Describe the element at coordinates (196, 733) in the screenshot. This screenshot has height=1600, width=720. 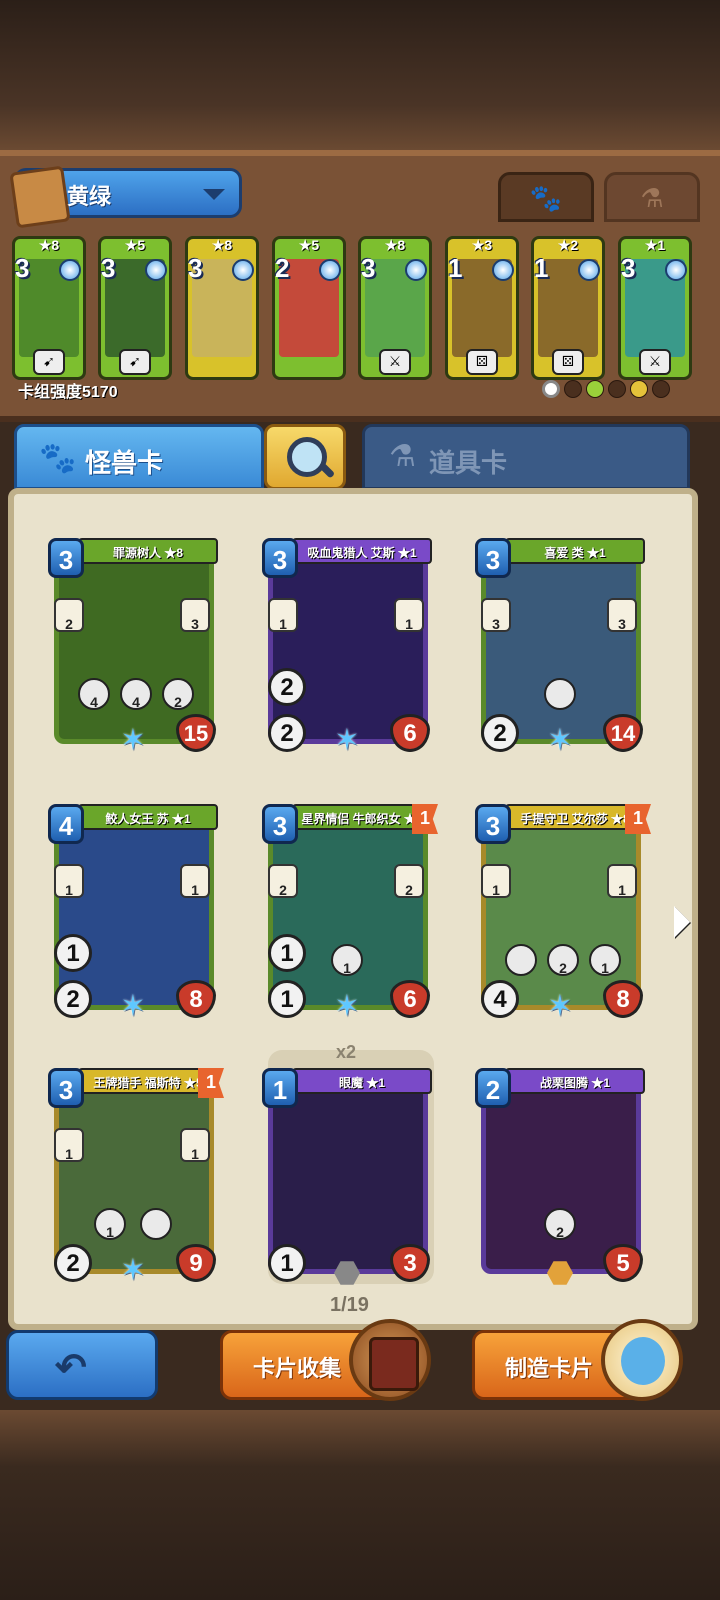
I see `card-health: 15` at that location.